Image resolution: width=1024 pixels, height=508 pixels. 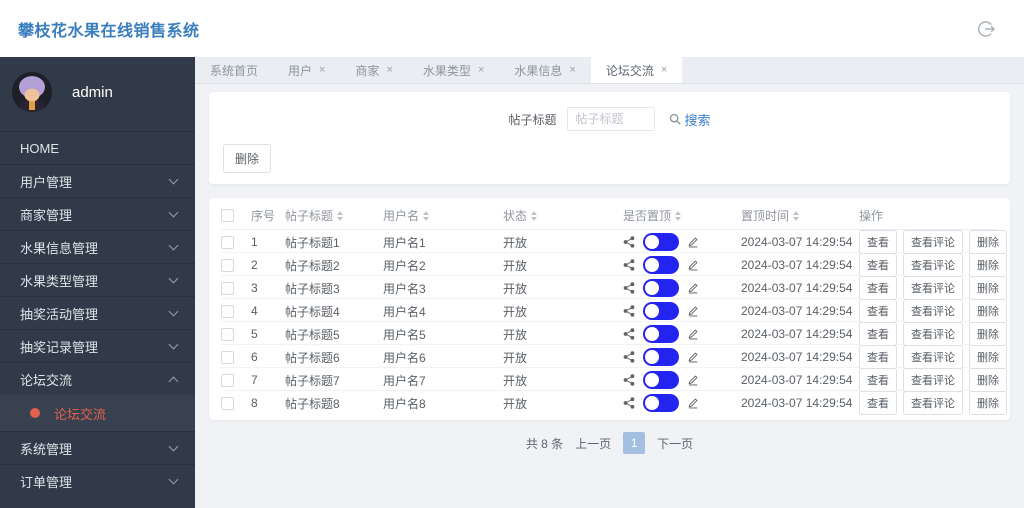 I want to click on column-label: 帖子标题, so click(x=309, y=216).